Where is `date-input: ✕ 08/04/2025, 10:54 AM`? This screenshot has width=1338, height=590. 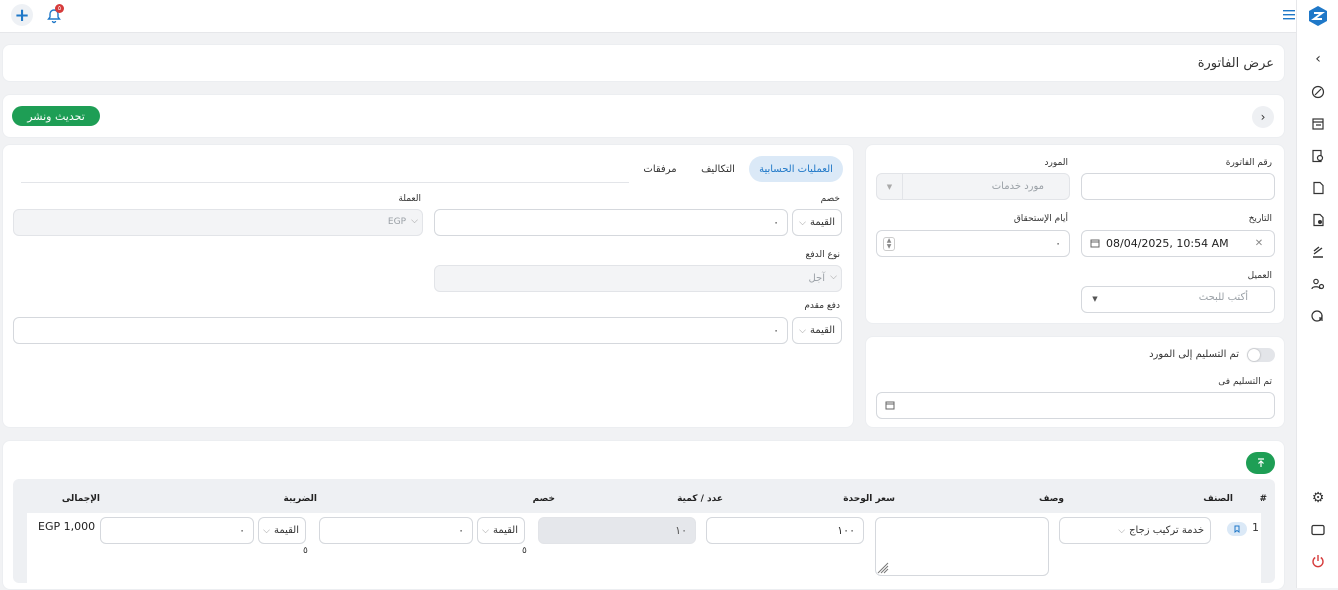 date-input: ✕ 08/04/2025, 10:54 AM is located at coordinates (1178, 243).